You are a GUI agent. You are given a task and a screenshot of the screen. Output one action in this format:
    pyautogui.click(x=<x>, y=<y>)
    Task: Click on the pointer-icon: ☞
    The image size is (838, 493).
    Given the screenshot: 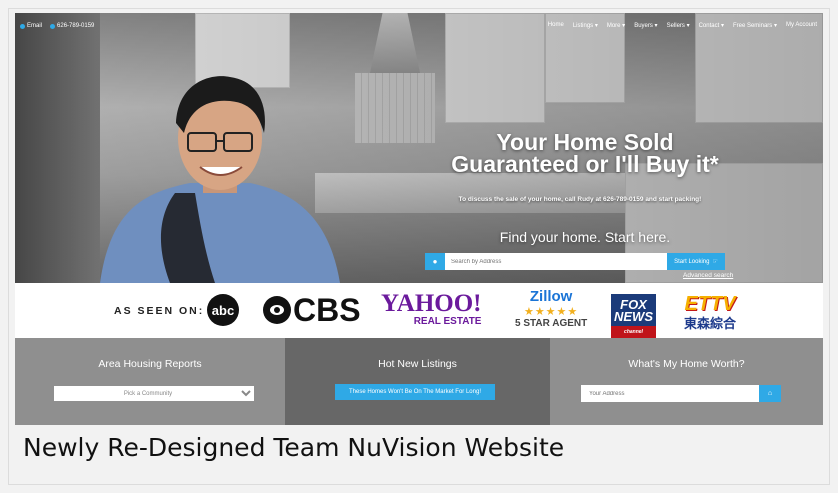 What is the action you would take?
    pyautogui.click(x=715, y=262)
    